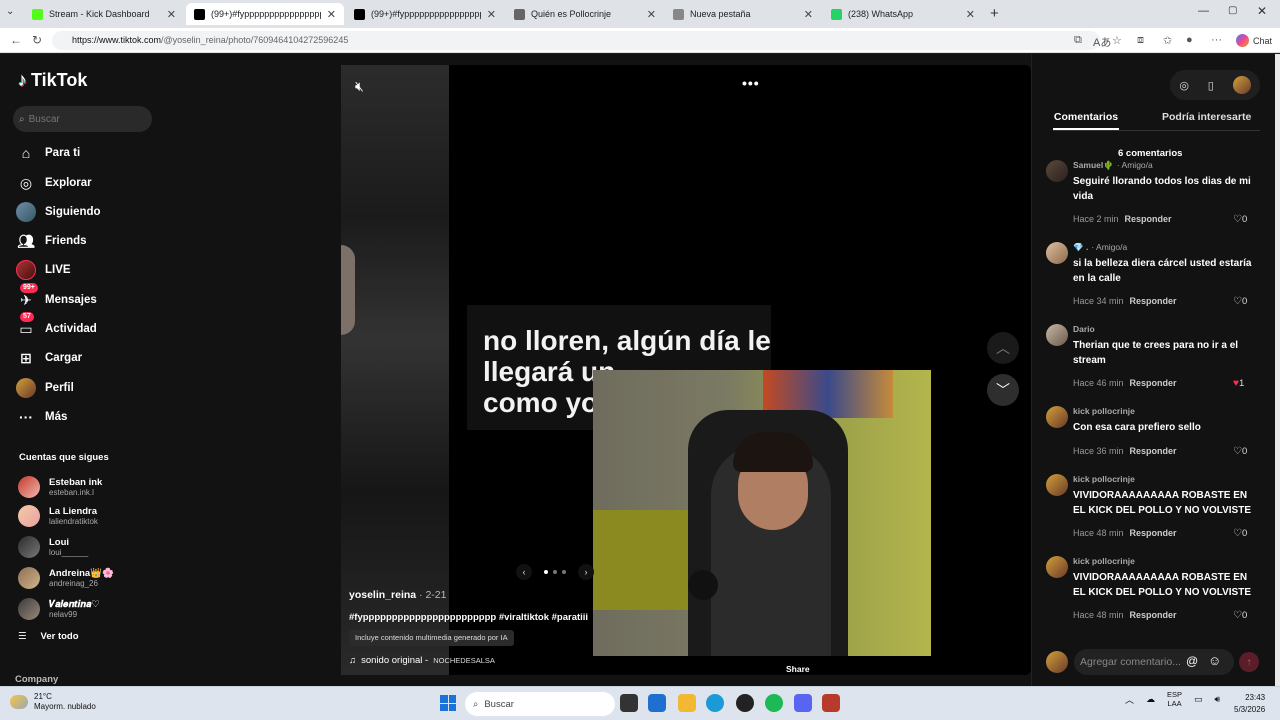 This screenshot has height=720, width=1280. I want to click on author-name: yoselin_reina, so click(382, 595).